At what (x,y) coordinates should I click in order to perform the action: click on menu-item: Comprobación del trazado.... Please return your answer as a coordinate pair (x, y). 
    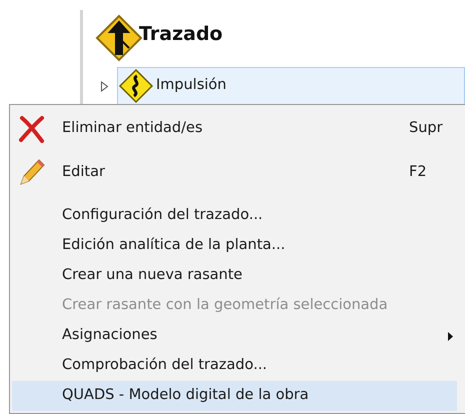
    Looking at the image, I should click on (234, 366).